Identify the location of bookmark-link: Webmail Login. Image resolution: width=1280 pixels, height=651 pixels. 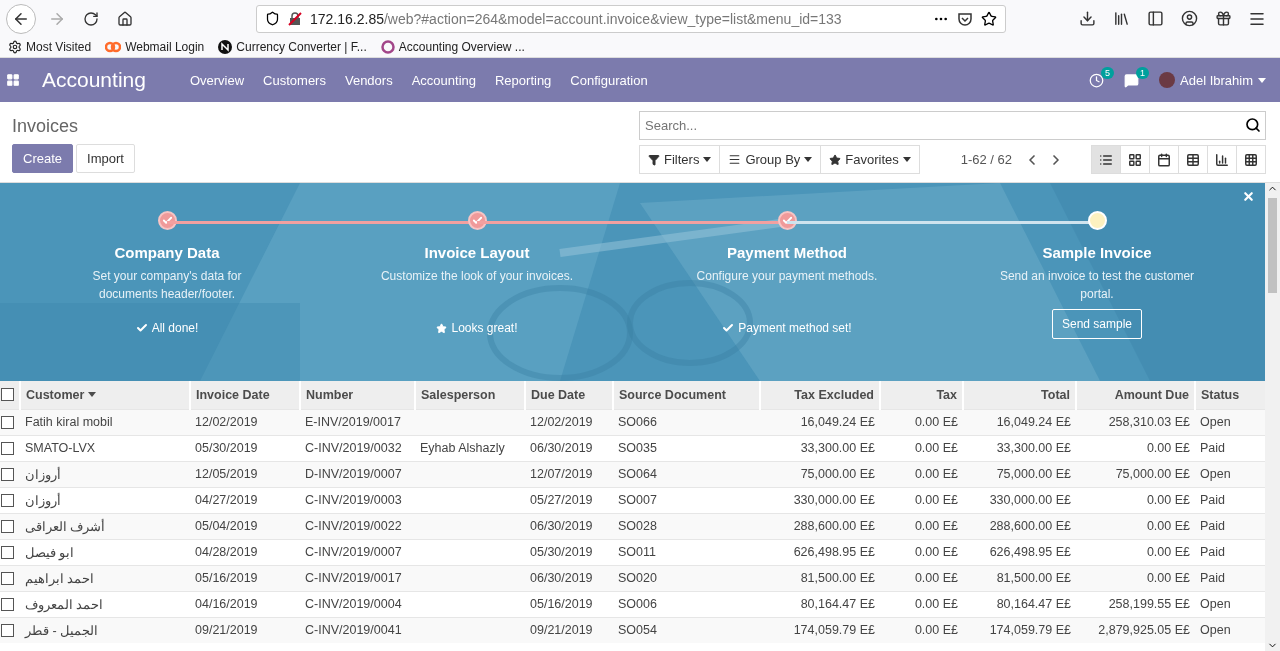
(155, 47).